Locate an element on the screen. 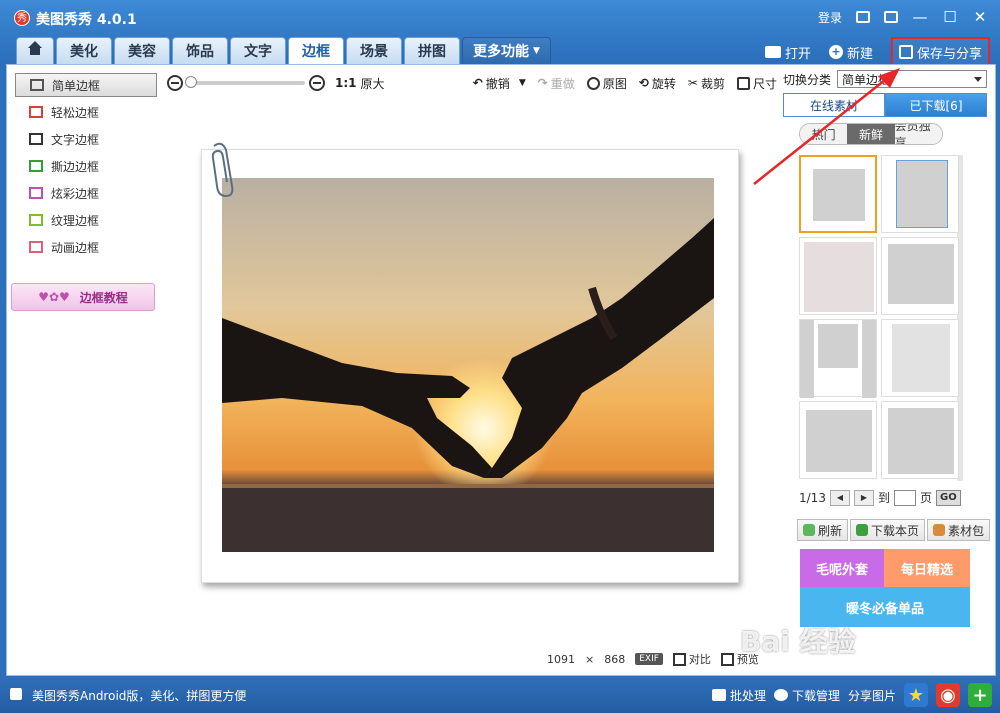  sidebar-item-animated-frame: 动画边框 is located at coordinates (86, 247).